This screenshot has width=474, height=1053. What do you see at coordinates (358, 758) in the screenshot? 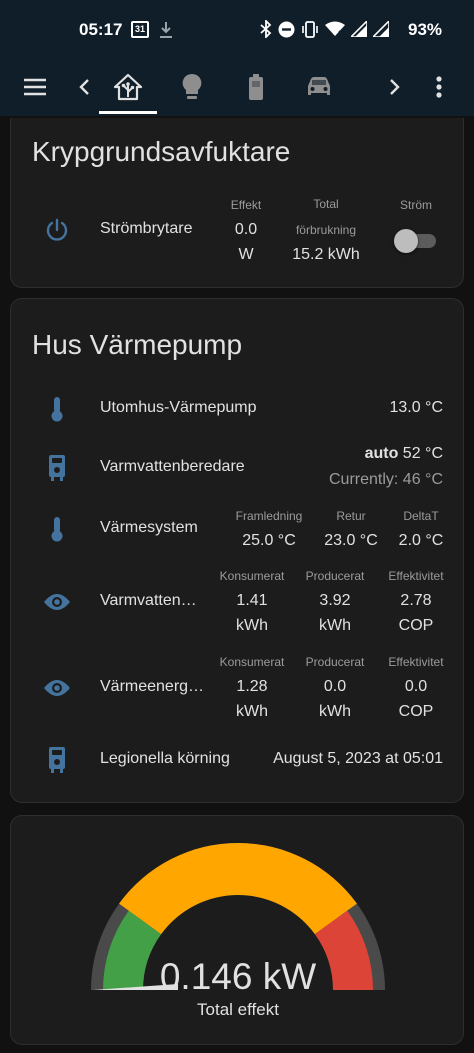
I see `value-legionella: August 5, 2023 at 05:01` at bounding box center [358, 758].